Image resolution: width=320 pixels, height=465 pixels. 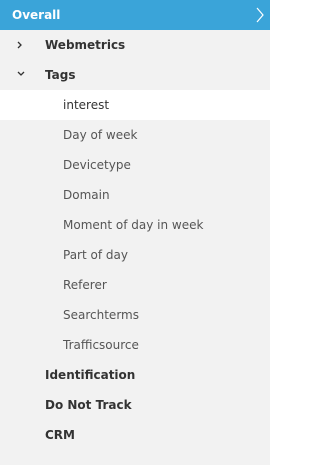 I want to click on sub-item-part-of-day: Part of day, so click(x=135, y=255).